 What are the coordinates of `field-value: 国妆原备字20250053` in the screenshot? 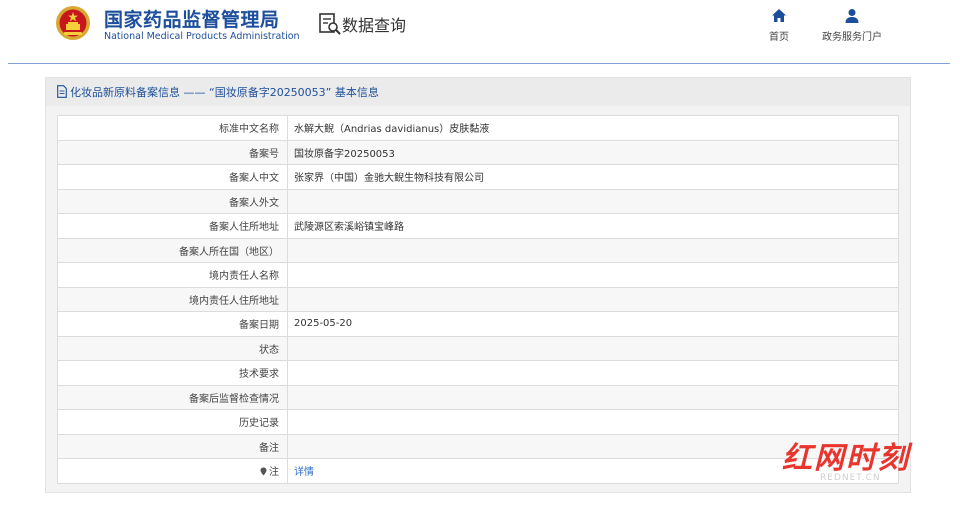 It's located at (593, 152).